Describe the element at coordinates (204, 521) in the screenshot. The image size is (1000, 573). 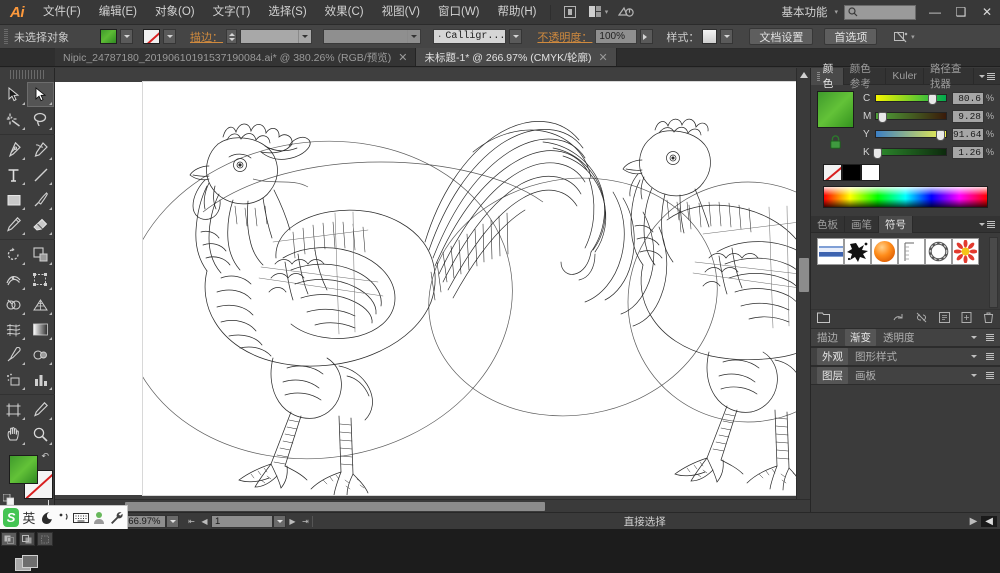
I see `prev-page-icon: ◀` at that location.